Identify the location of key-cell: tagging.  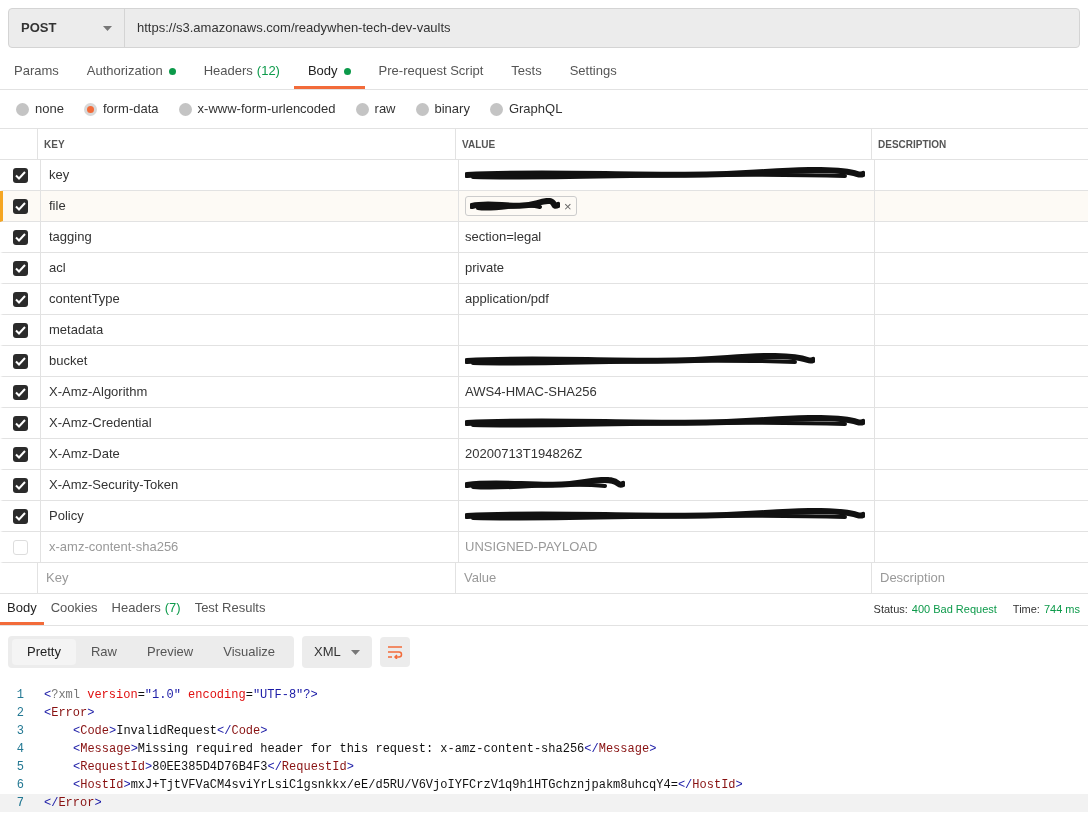
(250, 237).